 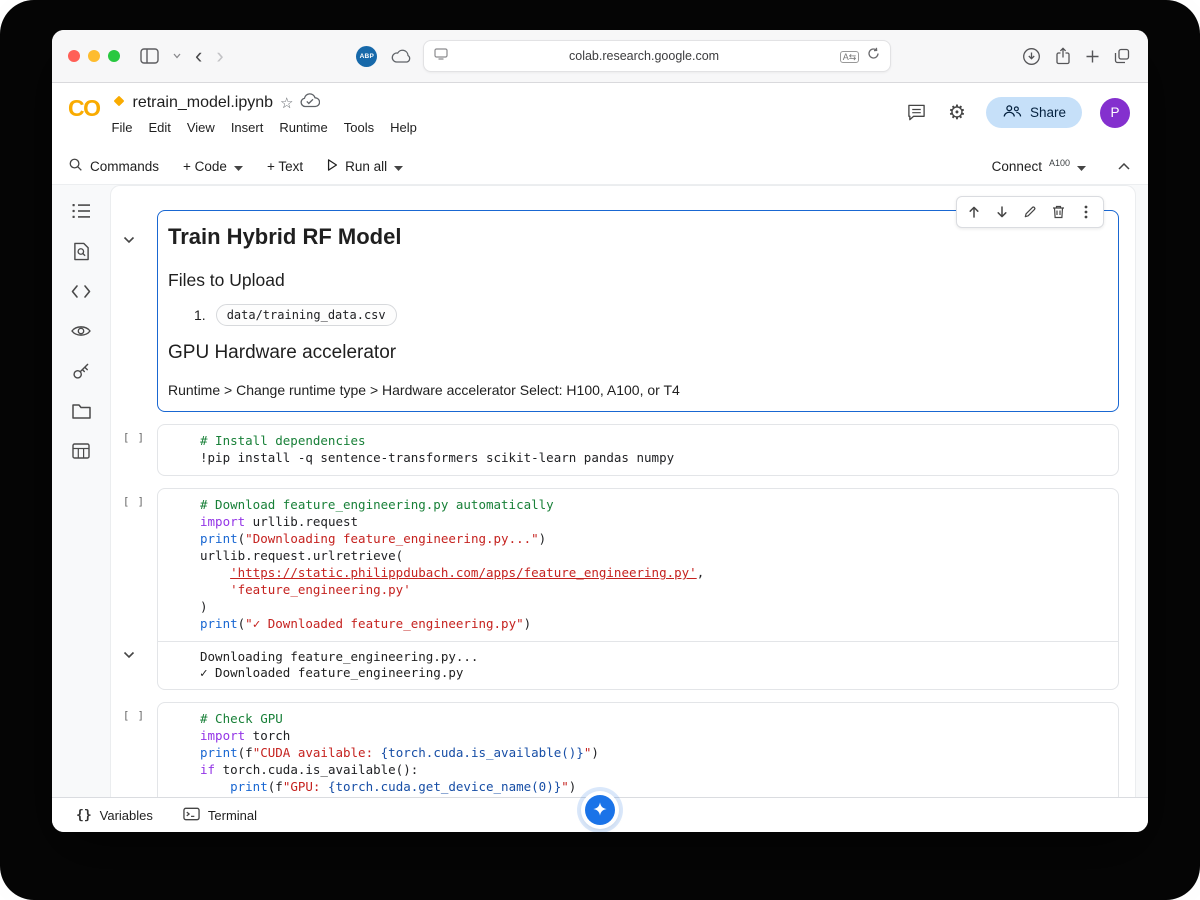 What do you see at coordinates (1039, 165) in the screenshot?
I see `connect-button: Connect A100` at bounding box center [1039, 165].